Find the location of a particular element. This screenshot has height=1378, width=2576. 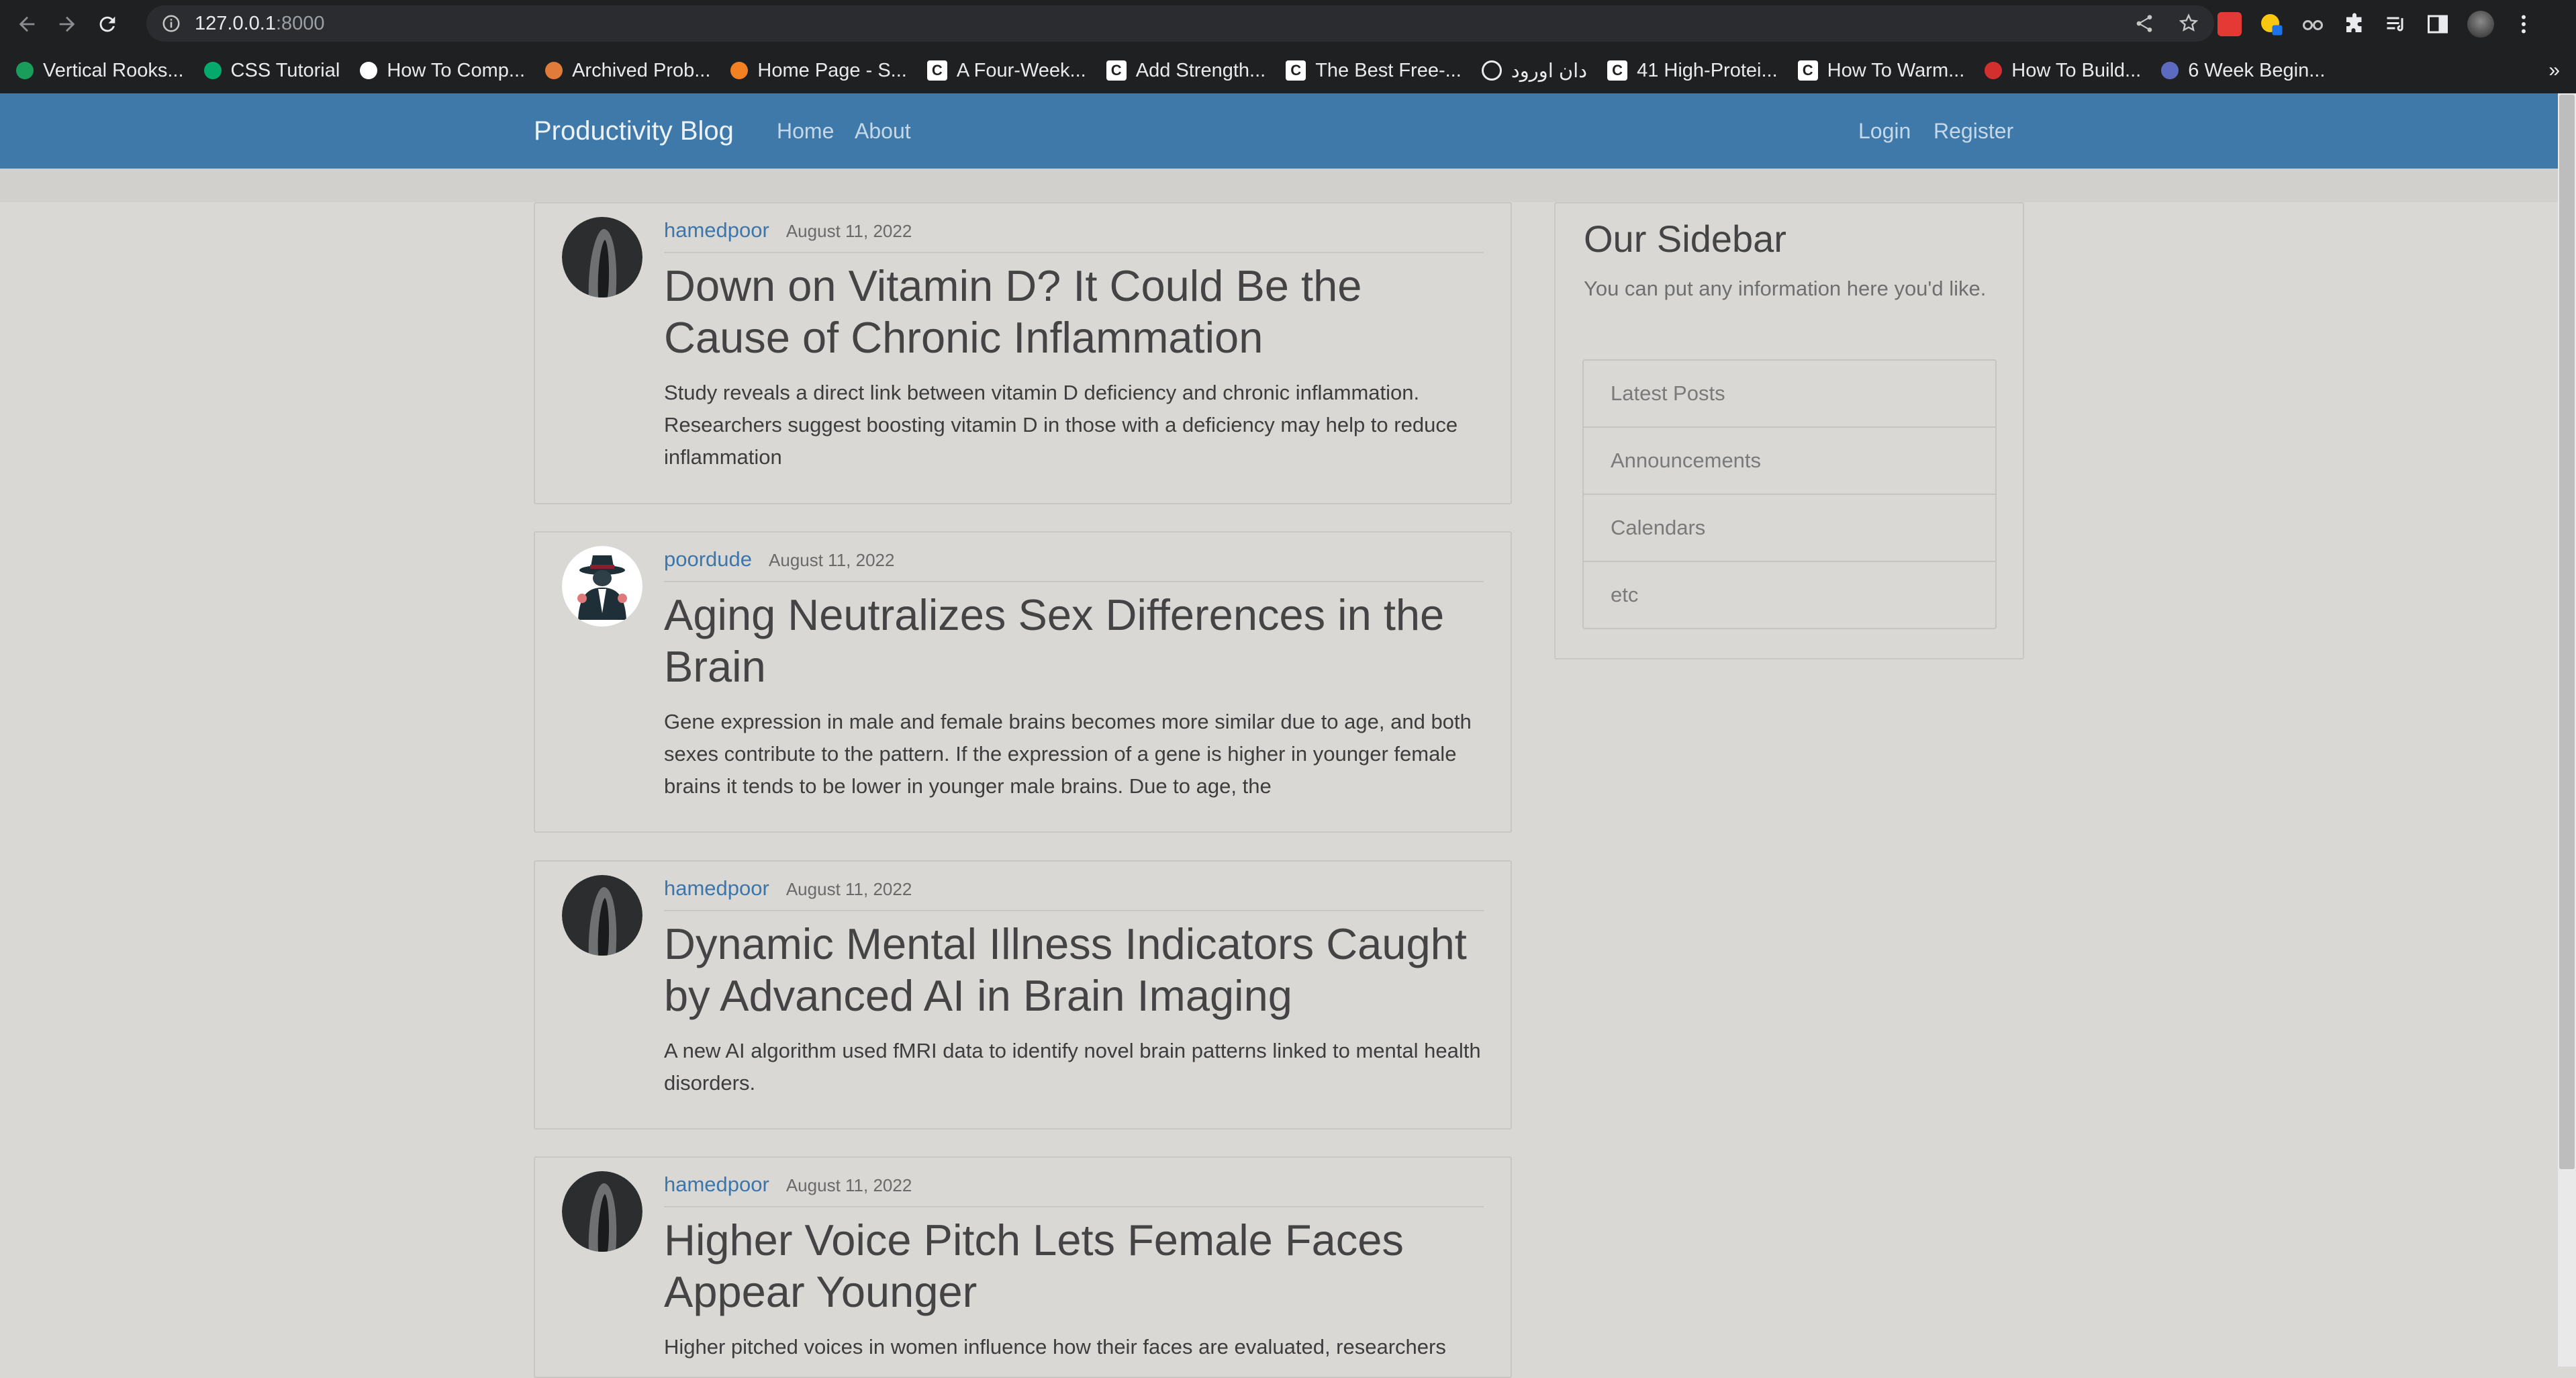

sidebar-item-etc: etc is located at coordinates (1790, 595).